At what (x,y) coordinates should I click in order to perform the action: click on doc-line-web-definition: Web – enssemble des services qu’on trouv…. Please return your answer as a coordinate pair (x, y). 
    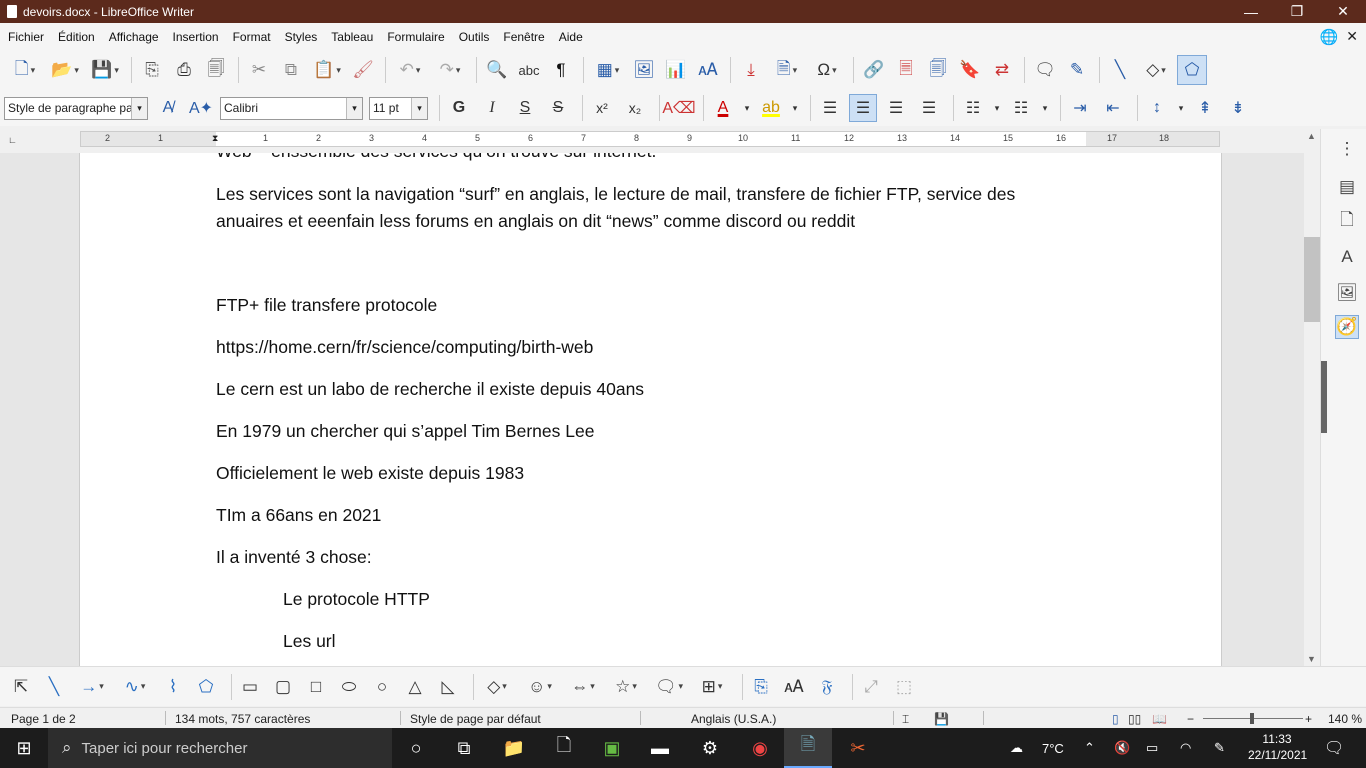
    Looking at the image, I should click on (436, 159).